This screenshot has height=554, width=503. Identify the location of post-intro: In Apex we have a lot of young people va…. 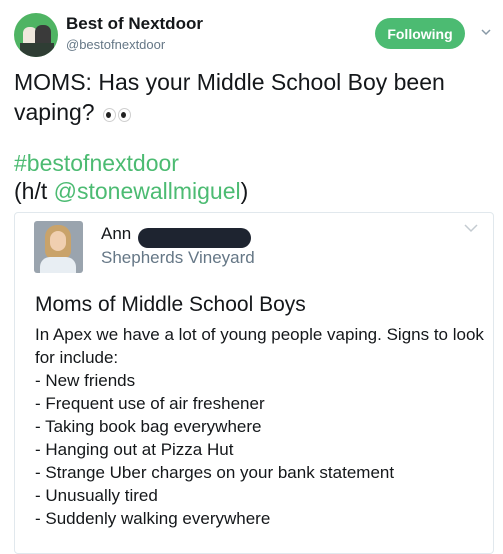
(259, 346).